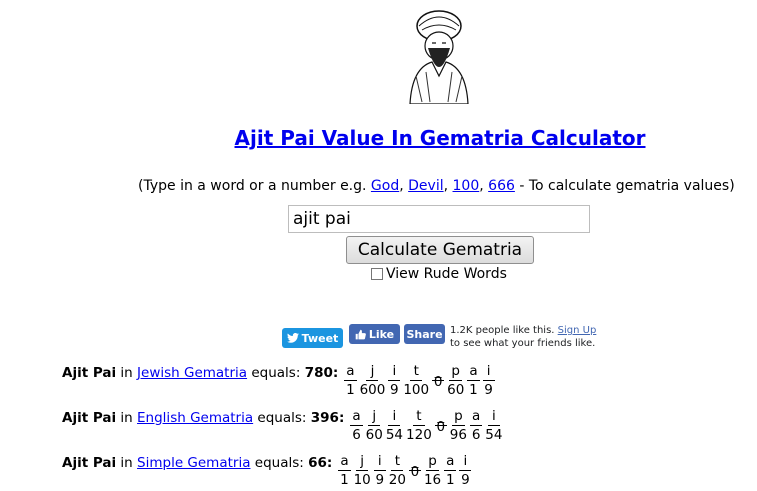 This screenshot has width=757, height=491. Describe the element at coordinates (416, 390) in the screenshot. I see `letter-value: 100` at that location.